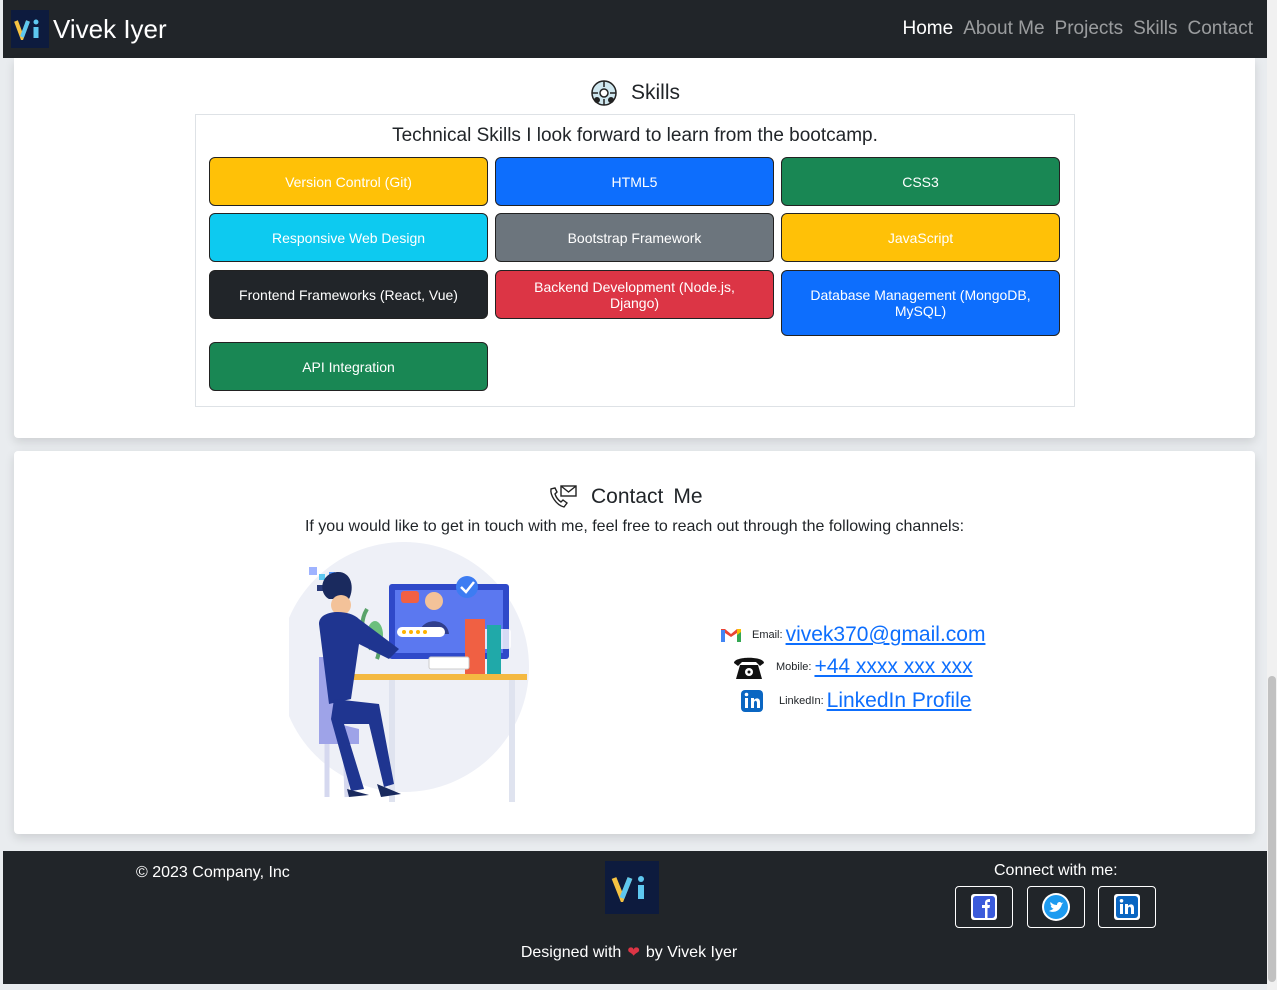 Image resolution: width=1277 pixels, height=990 pixels. What do you see at coordinates (749, 668) in the screenshot?
I see `telephone-icon` at bounding box center [749, 668].